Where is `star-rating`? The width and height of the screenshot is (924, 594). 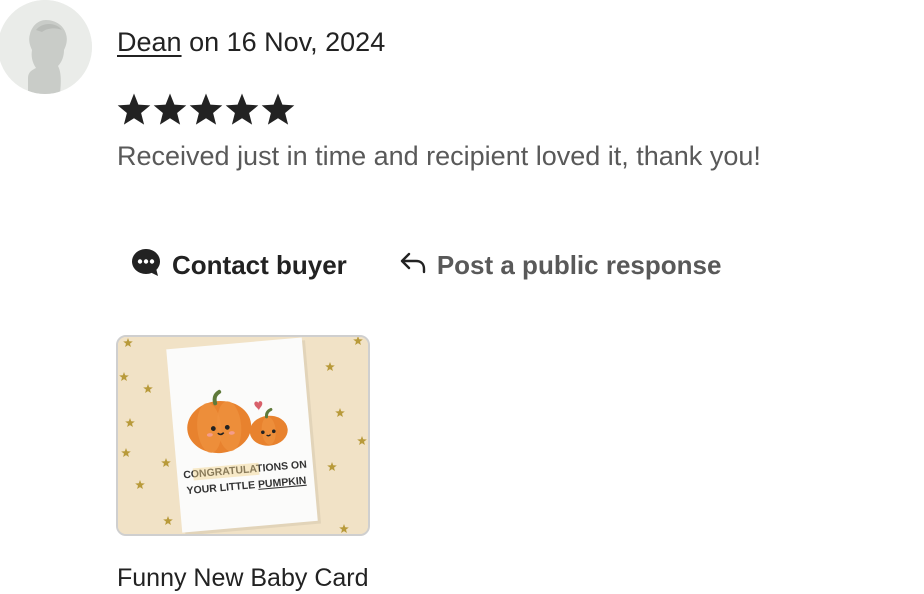 star-rating is located at coordinates (206, 111).